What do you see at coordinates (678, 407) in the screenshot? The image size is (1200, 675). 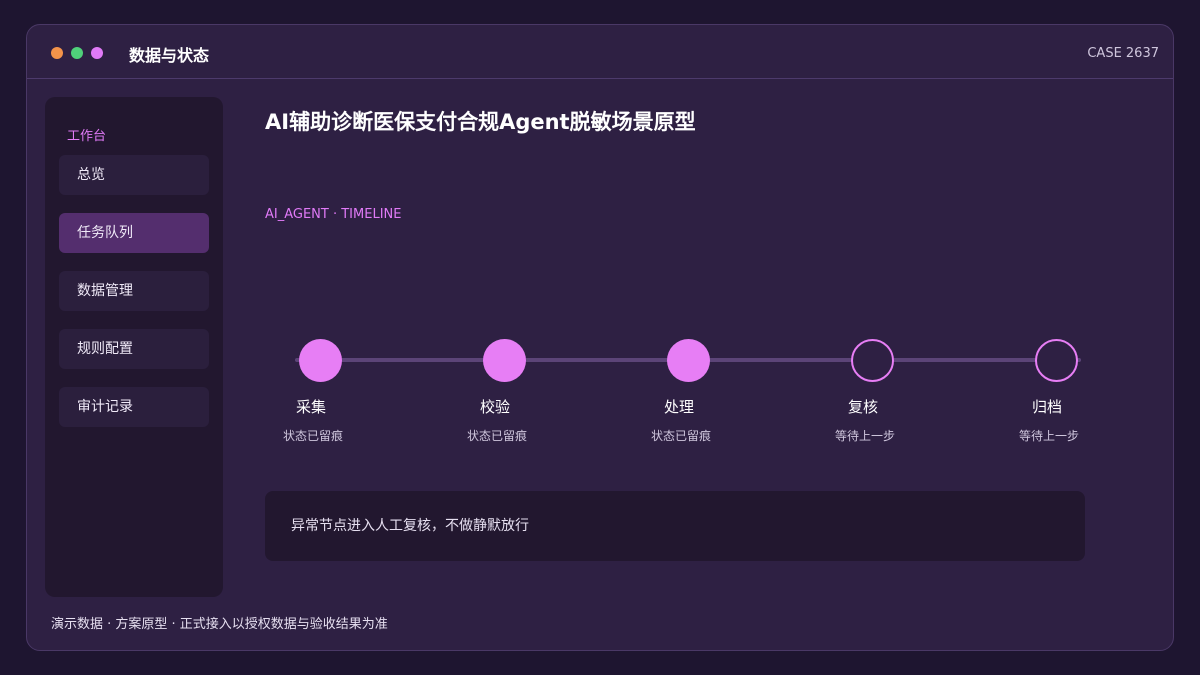 I see `timeline-label-process: 处理` at bounding box center [678, 407].